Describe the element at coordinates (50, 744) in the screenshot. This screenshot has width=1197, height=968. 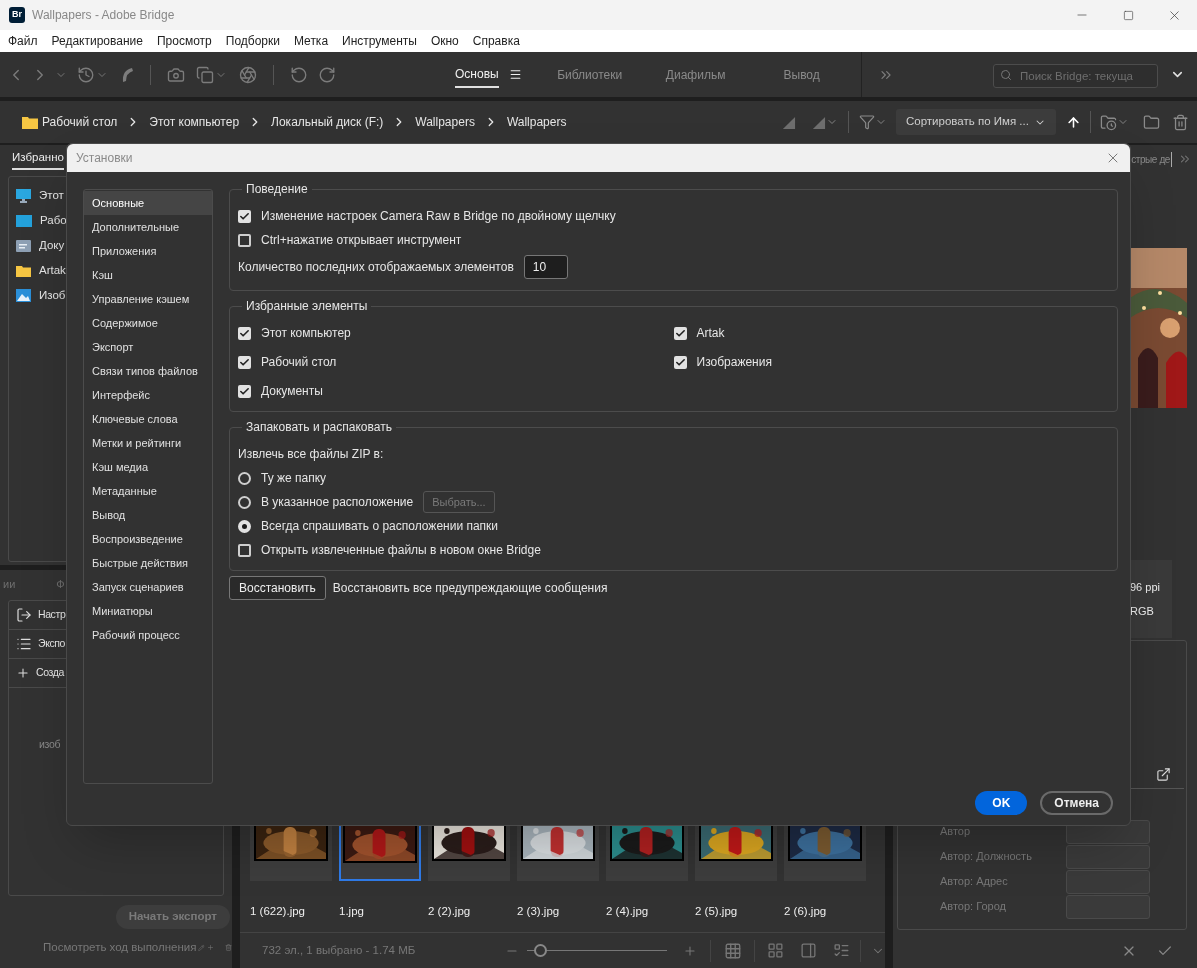
I see `empty-hint: изоб` at that location.